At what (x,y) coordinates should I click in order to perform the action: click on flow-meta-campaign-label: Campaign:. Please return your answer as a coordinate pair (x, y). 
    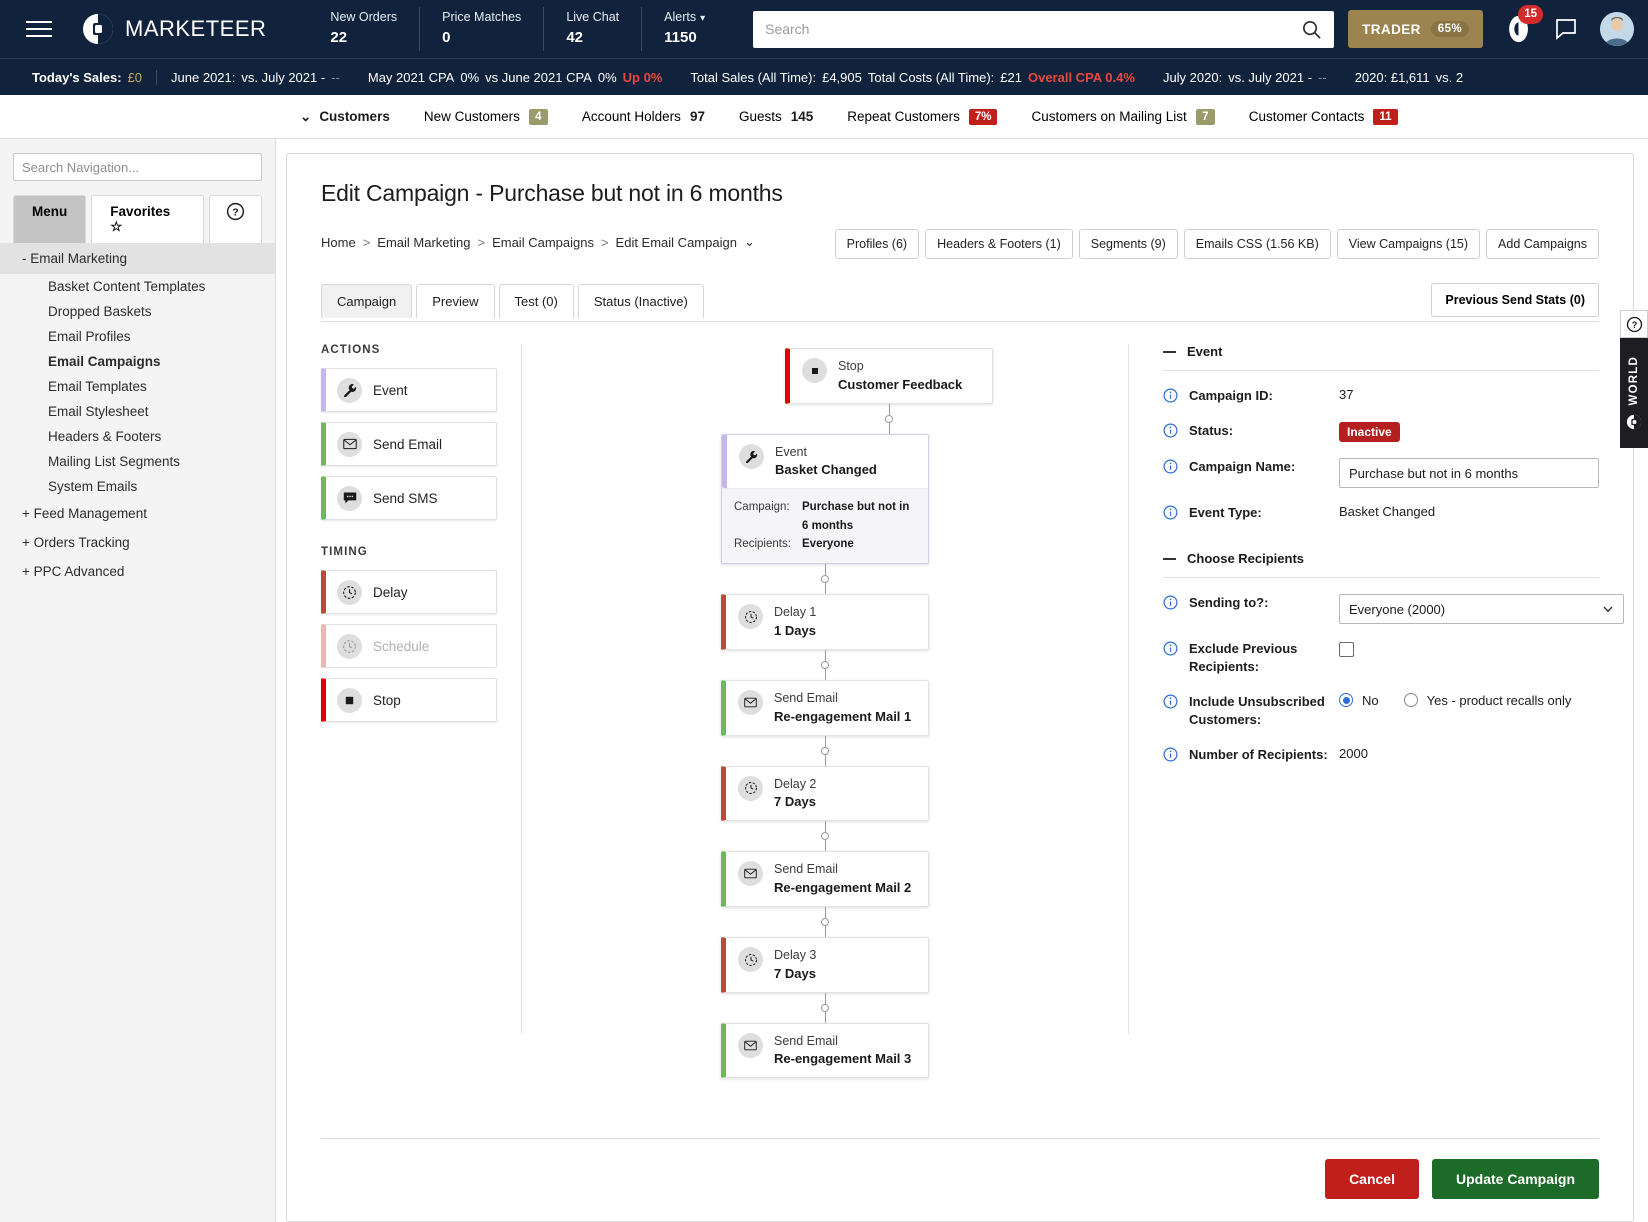
    Looking at the image, I should click on (762, 507).